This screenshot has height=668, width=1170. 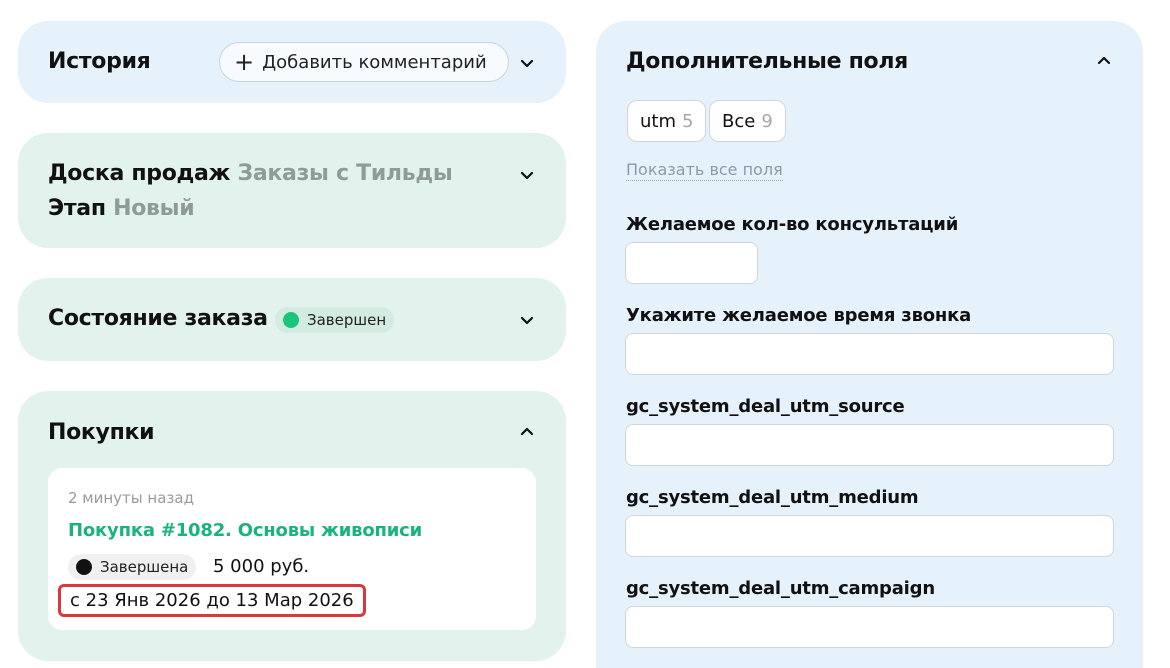 What do you see at coordinates (292, 190) in the screenshot?
I see `sales-board-card: Доска продаж Заказы с Тильды Этап Новый` at bounding box center [292, 190].